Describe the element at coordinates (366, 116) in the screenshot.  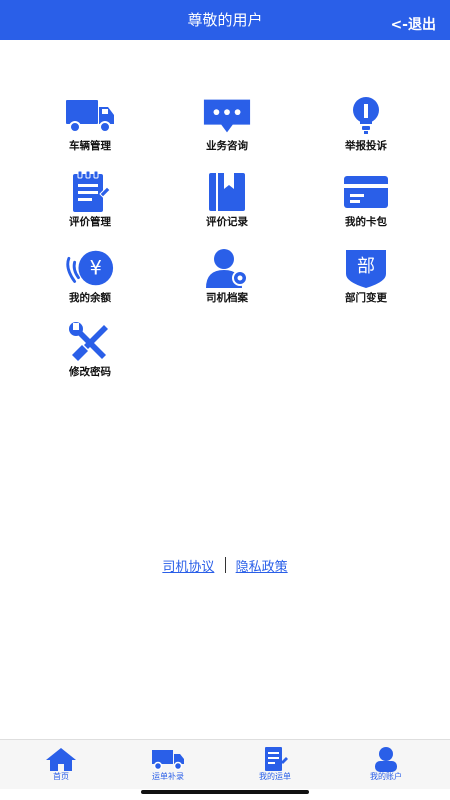
I see `lightbulb-icon` at that location.